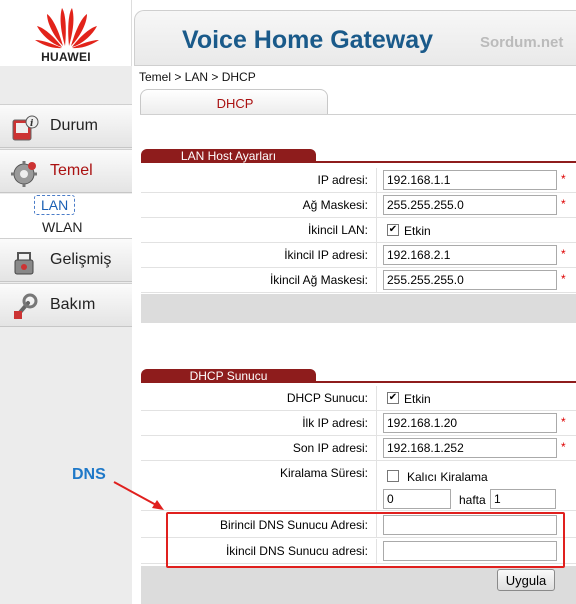 Image resolution: width=576 pixels, height=604 pixels. I want to click on tab-divider, so click(358, 114).